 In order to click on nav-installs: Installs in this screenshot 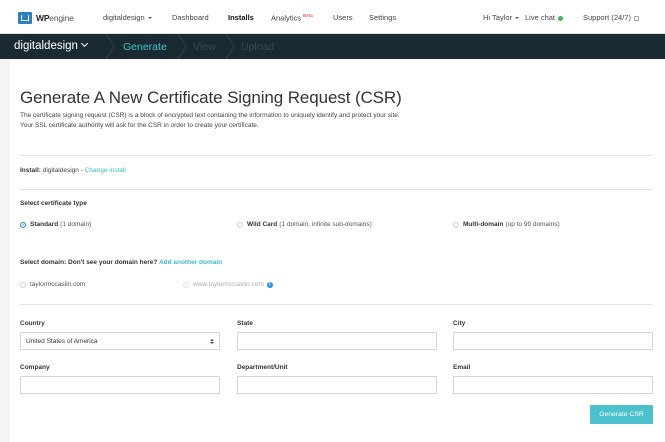, I will do `click(241, 17)`.